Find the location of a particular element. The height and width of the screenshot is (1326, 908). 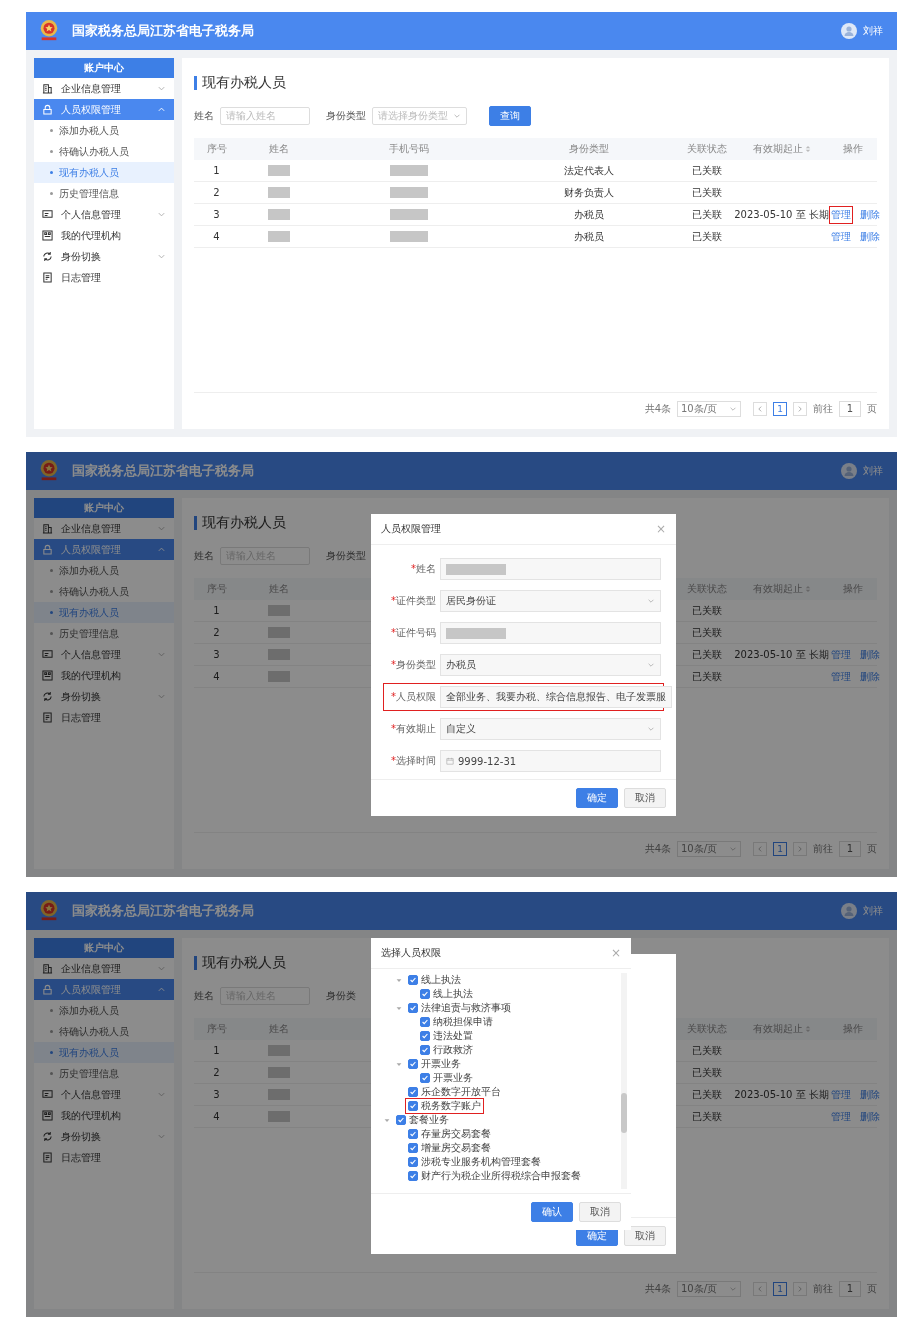

tree-label: 税务数字账户 is located at coordinates (451, 1106).